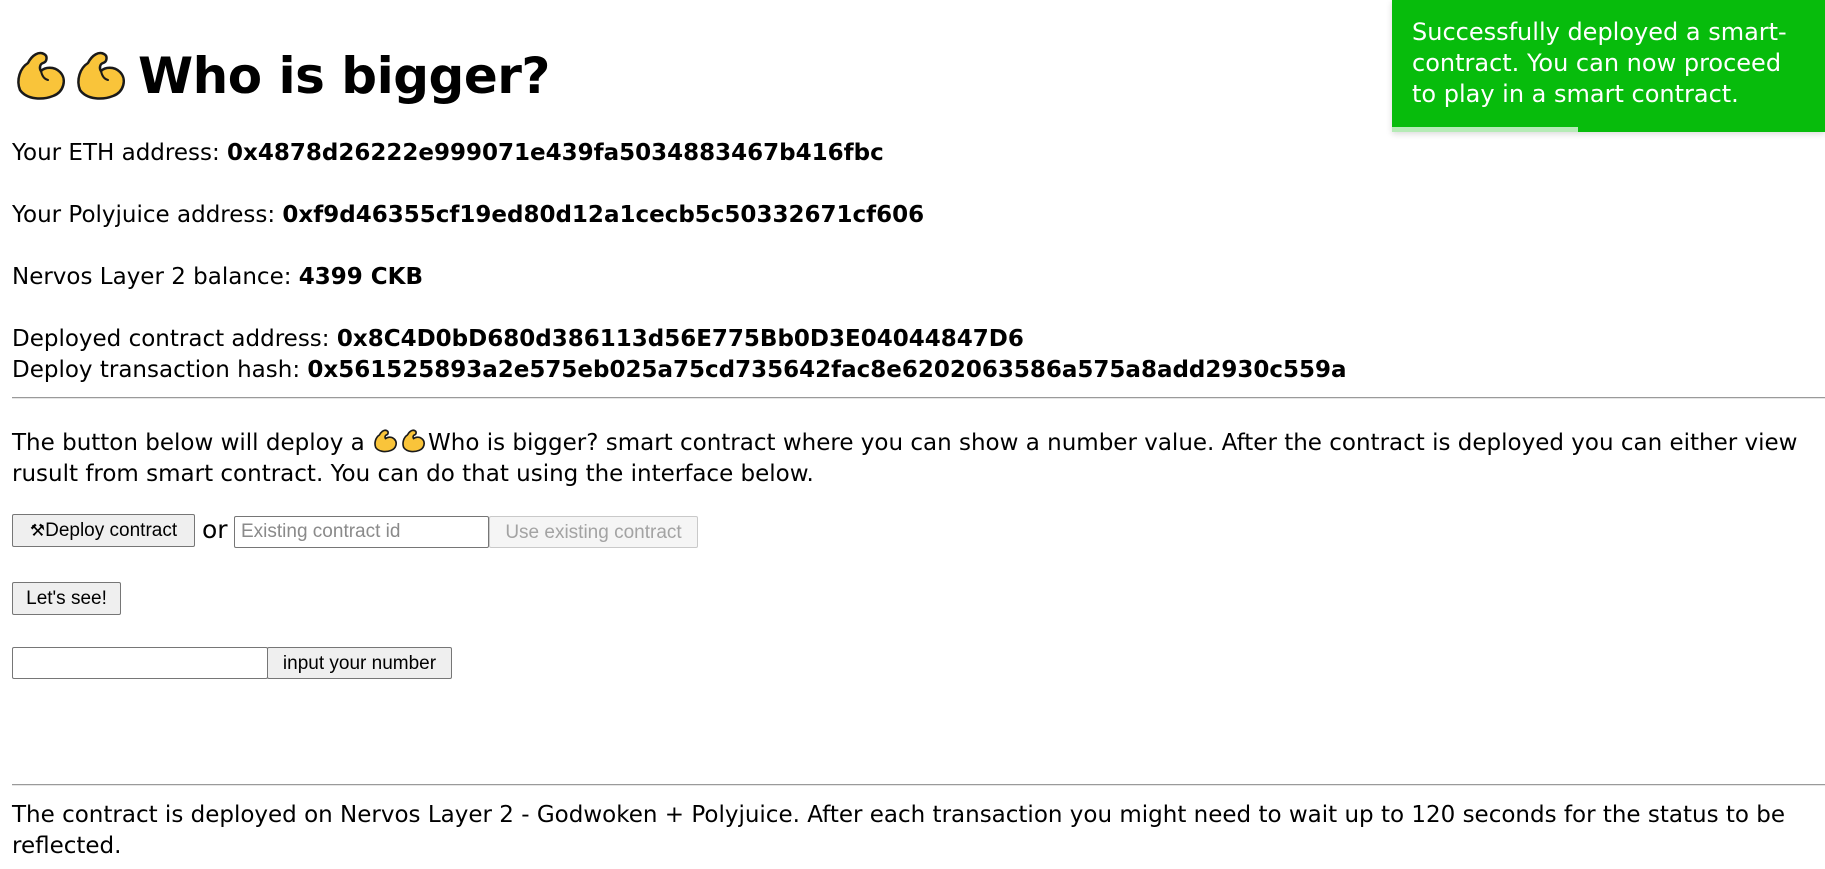 This screenshot has width=1825, height=869. I want to click on divider-top, so click(918, 398).